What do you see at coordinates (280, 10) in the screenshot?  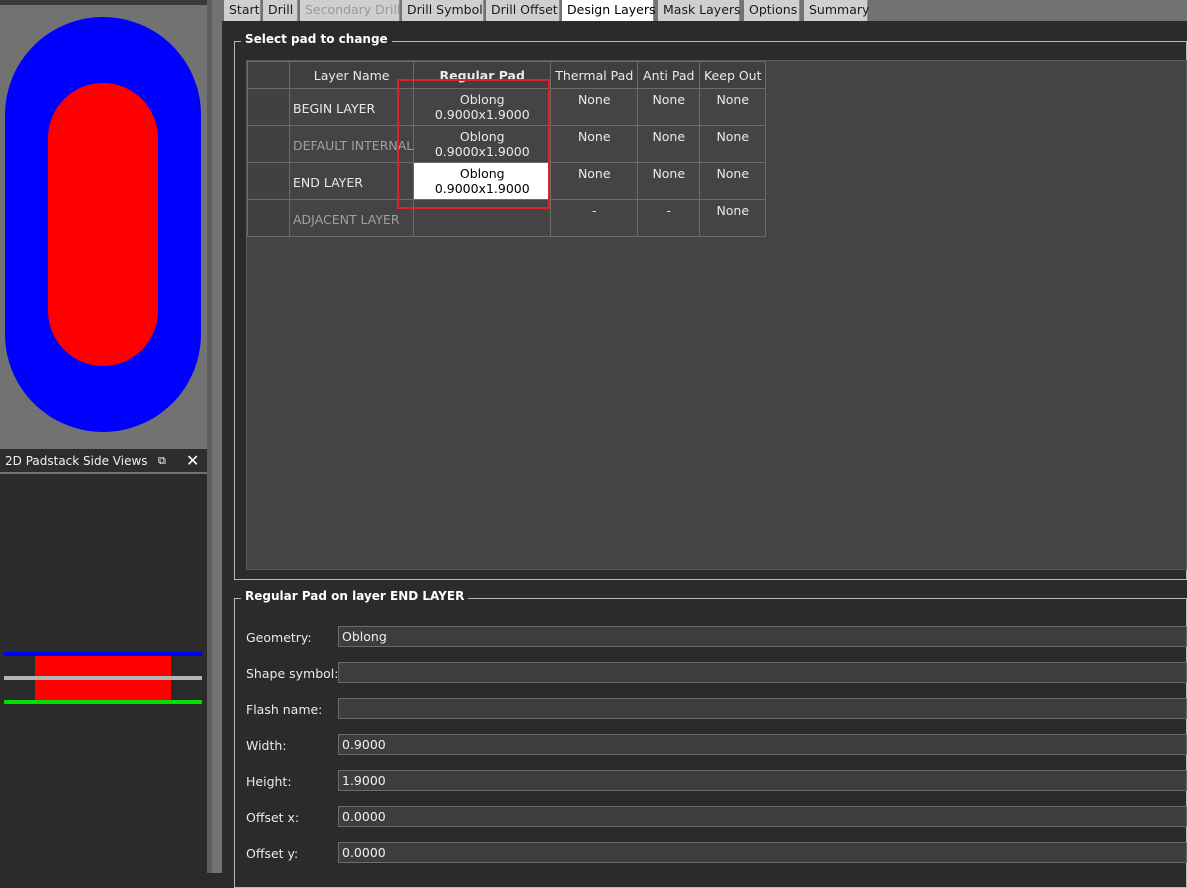 I see `tab-drill: Drill` at bounding box center [280, 10].